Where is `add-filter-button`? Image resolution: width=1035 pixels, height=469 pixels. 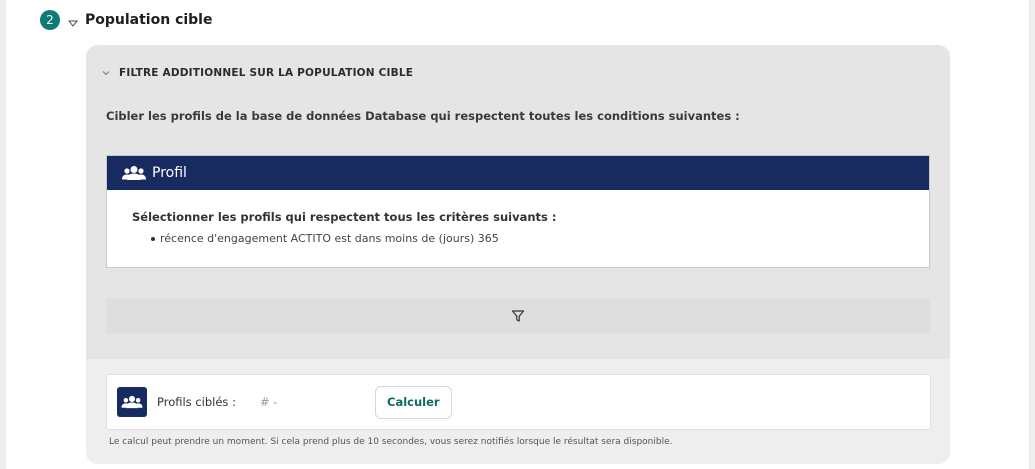 add-filter-button is located at coordinates (518, 316).